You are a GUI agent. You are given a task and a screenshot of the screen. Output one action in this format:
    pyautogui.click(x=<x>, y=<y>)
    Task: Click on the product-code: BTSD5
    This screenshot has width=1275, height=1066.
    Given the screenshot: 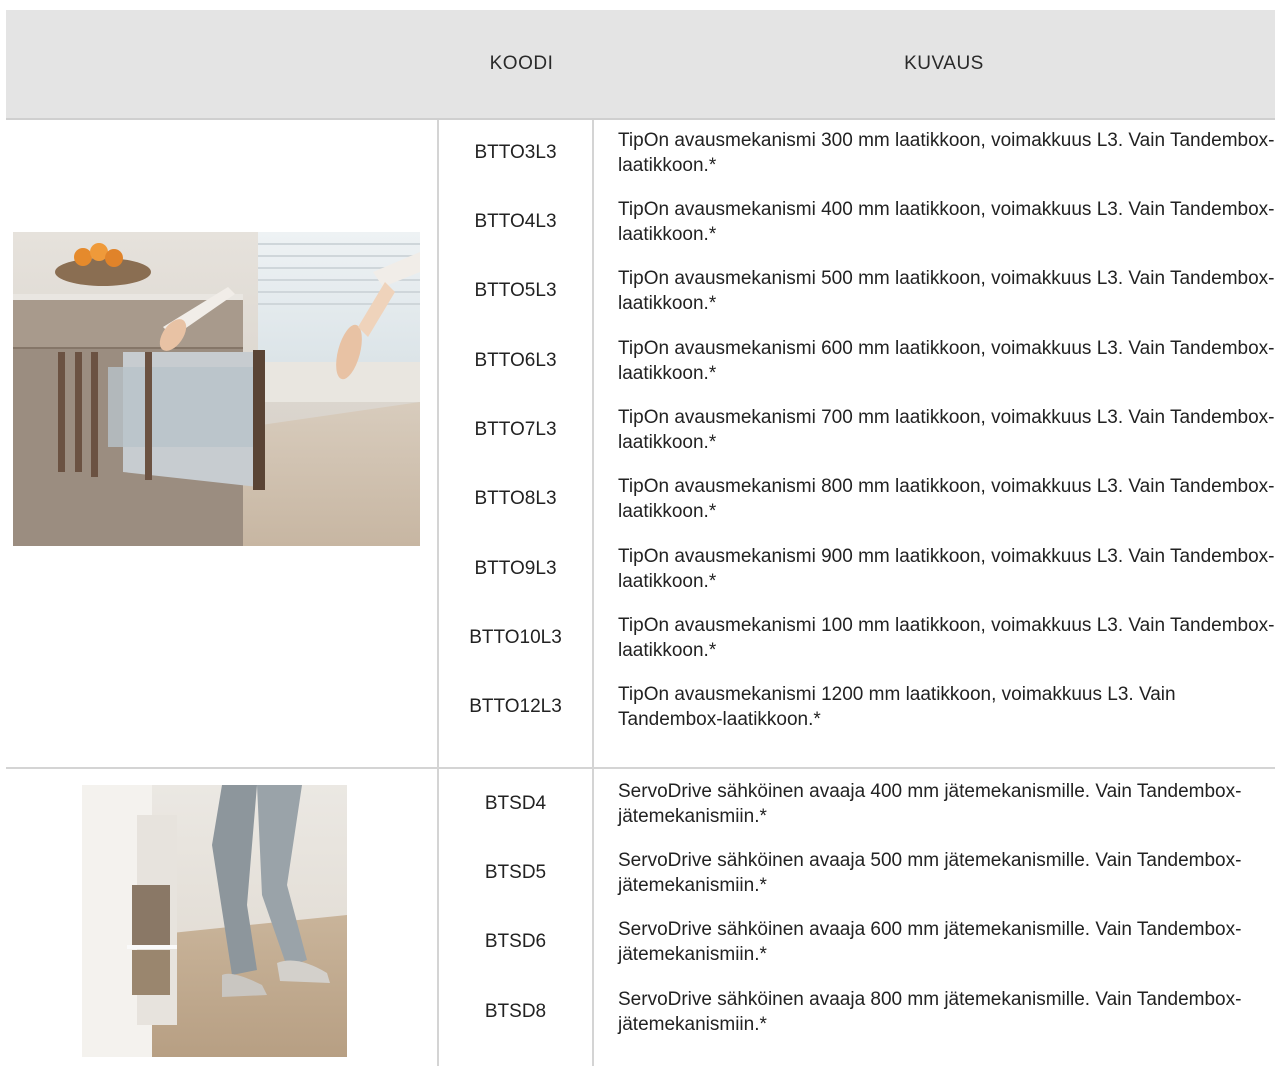 What is the action you would take?
    pyautogui.click(x=515, y=872)
    